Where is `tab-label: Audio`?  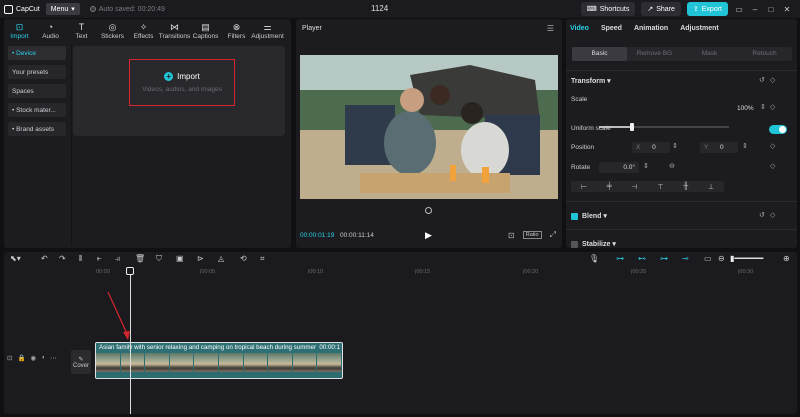 tab-label: Audio is located at coordinates (50, 36).